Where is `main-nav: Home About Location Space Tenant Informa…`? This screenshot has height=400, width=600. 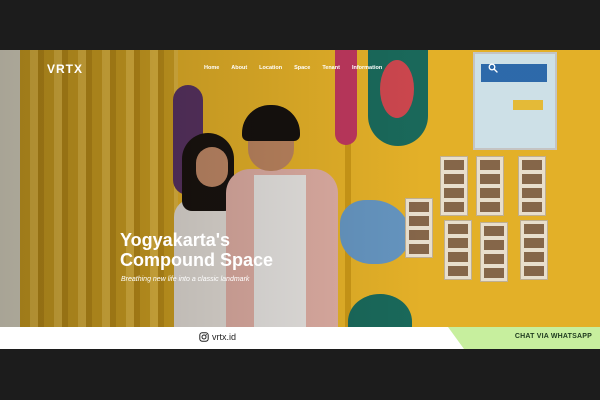
main-nav: Home About Location Space Tenant Informa… is located at coordinates (293, 68).